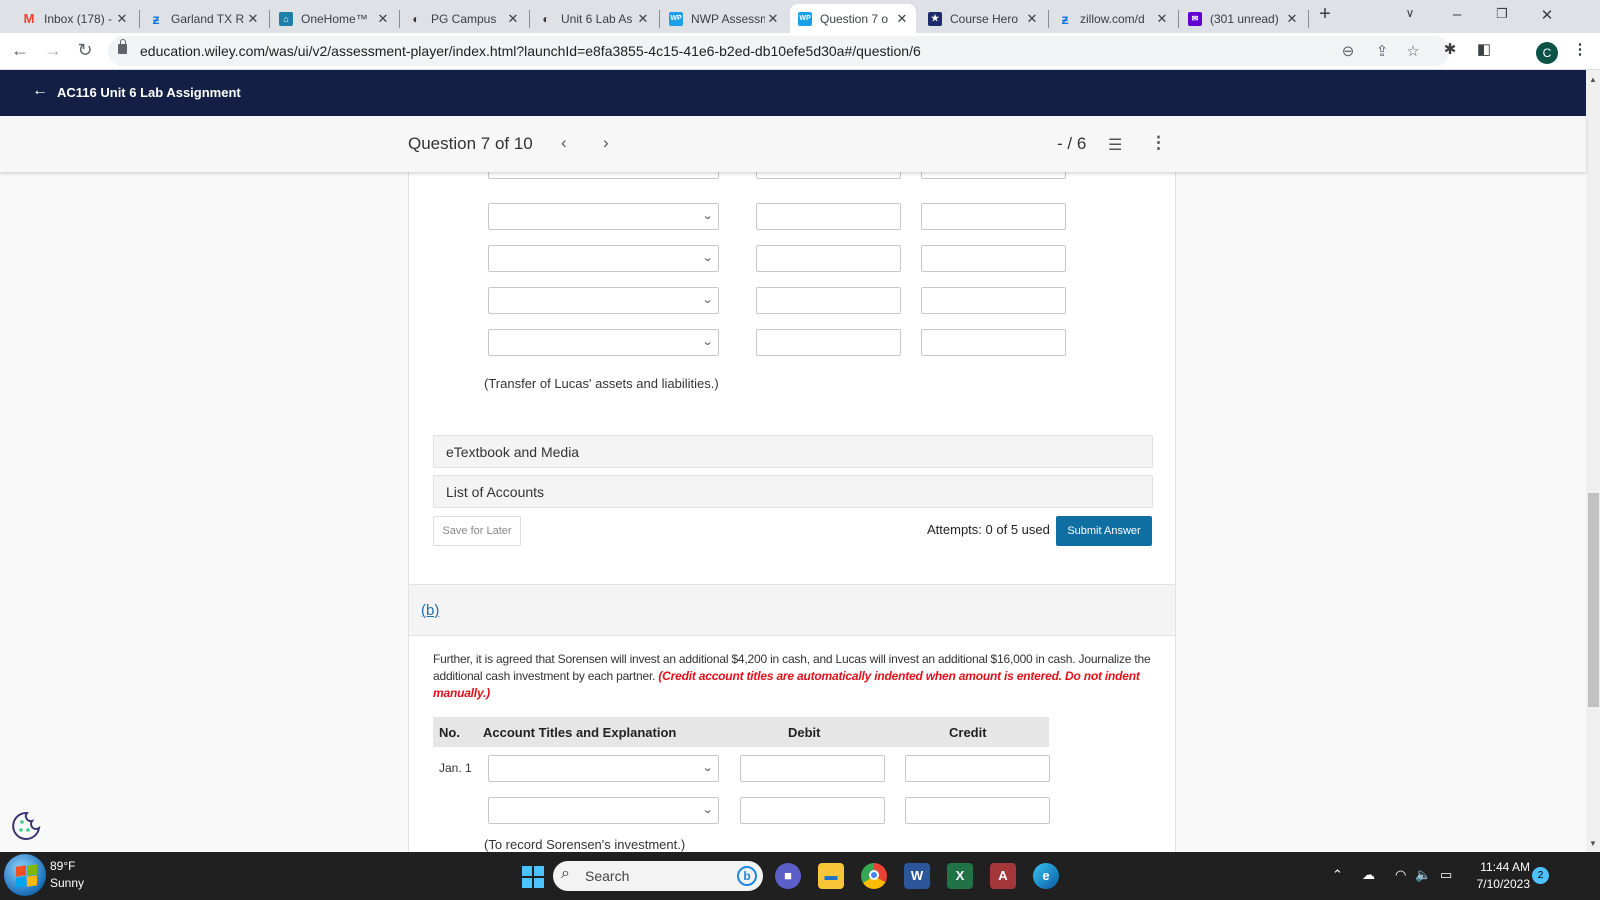 This screenshot has height=900, width=1600. Describe the element at coordinates (1547, 15) in the screenshot. I see `close-window-button: ✕` at that location.